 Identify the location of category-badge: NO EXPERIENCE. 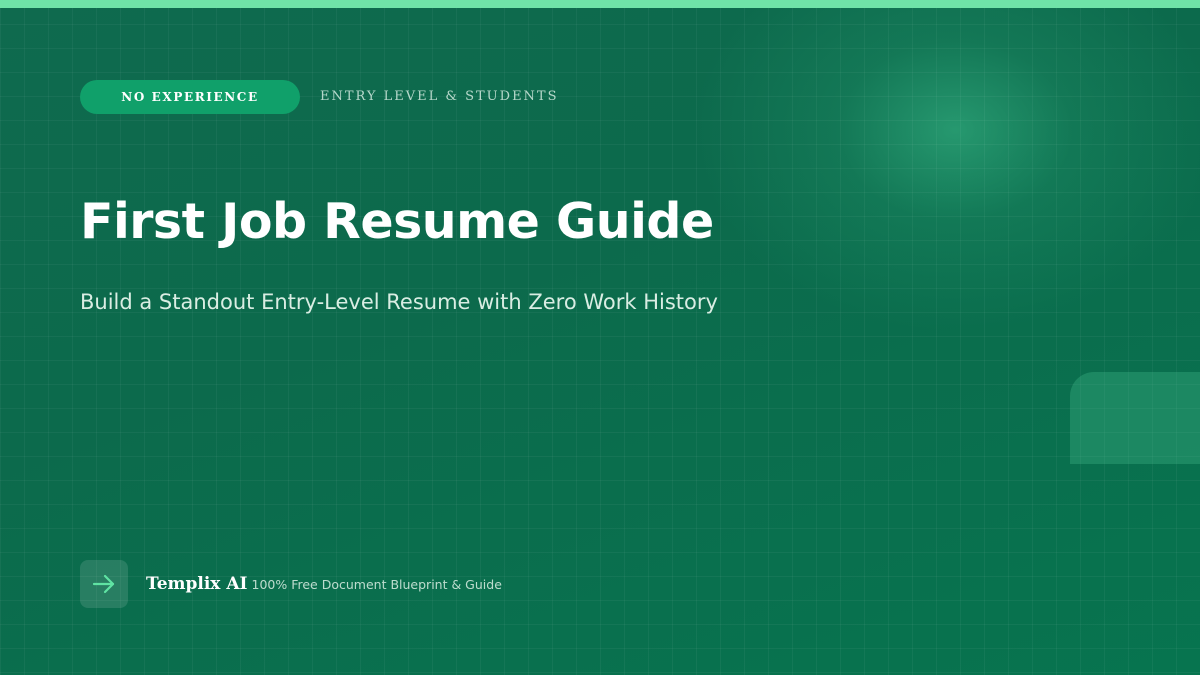
(190, 97).